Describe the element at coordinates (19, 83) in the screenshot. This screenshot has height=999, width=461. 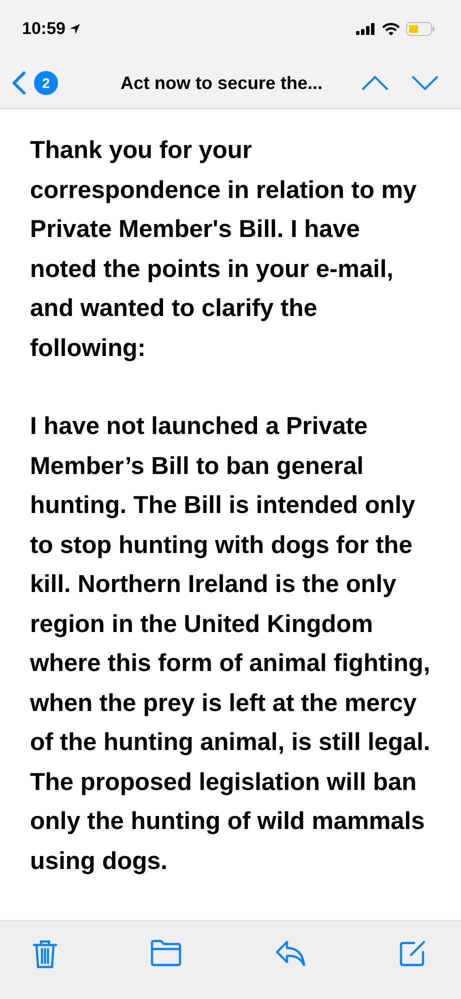
I see `back-icon` at that location.